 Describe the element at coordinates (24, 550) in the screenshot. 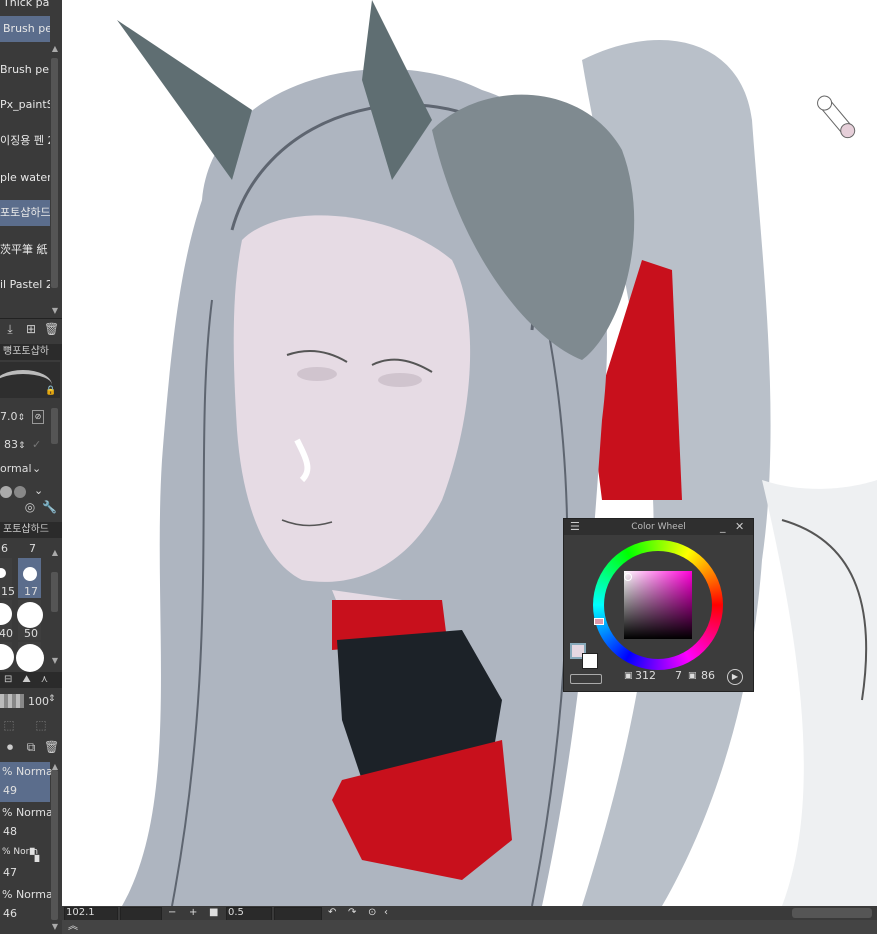

I see `size-header-row: 6 7` at that location.